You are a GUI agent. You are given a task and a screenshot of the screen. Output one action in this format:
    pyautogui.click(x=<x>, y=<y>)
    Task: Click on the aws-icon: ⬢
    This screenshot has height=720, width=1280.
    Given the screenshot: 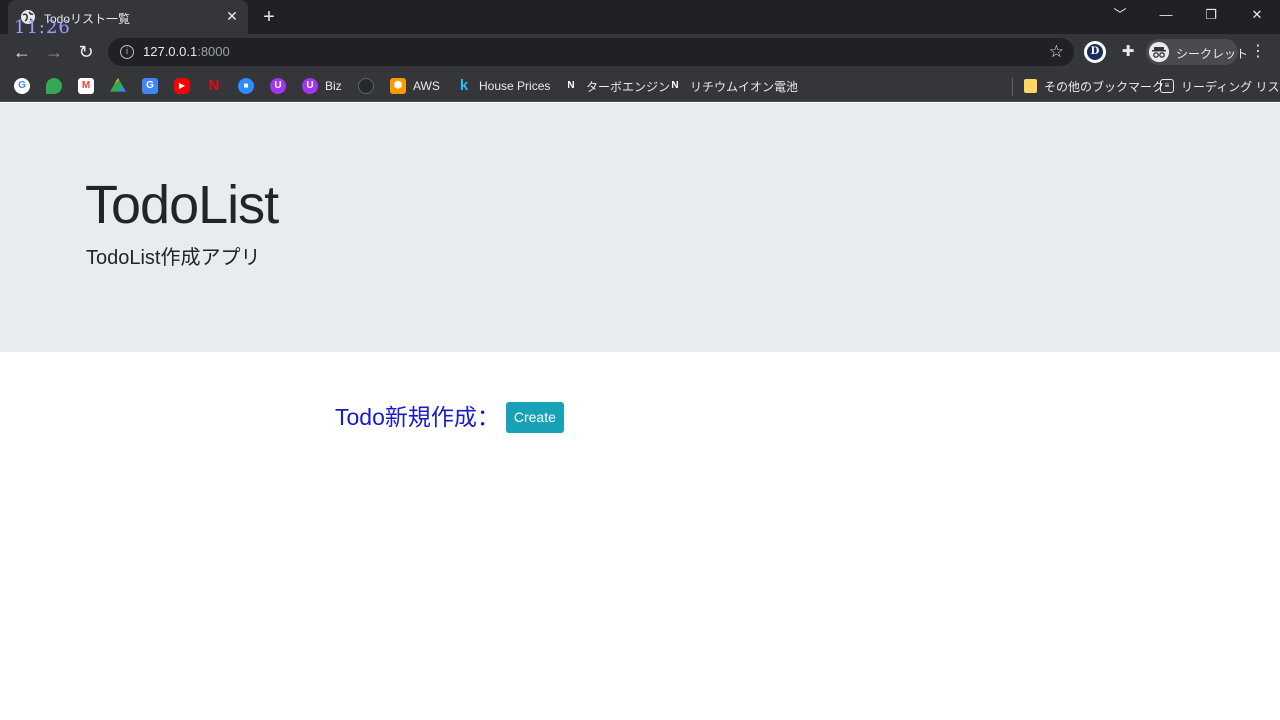 What is the action you would take?
    pyautogui.click(x=398, y=86)
    